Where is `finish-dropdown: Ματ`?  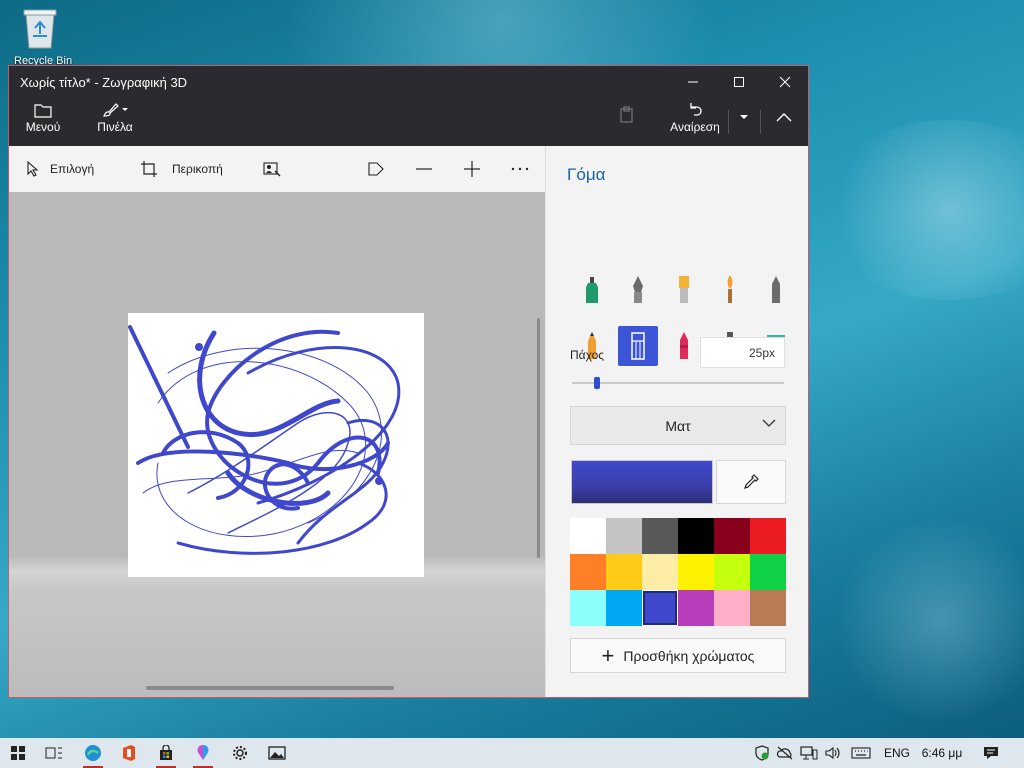
finish-dropdown: Ματ is located at coordinates (678, 425).